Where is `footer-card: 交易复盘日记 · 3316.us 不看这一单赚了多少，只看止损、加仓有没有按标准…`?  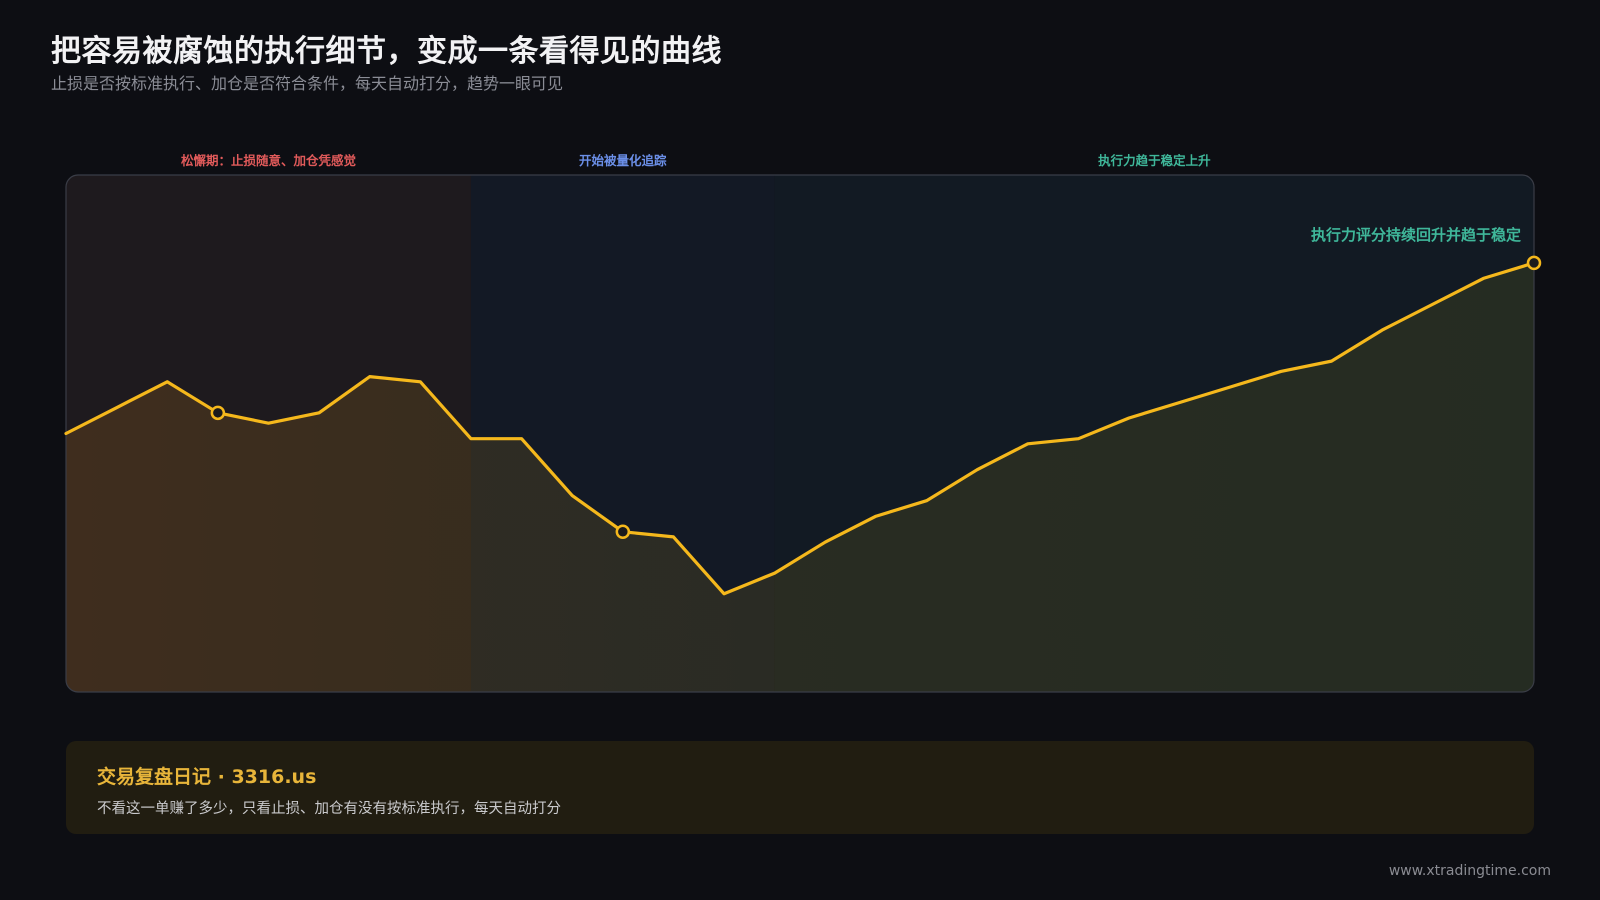 footer-card: 交易复盘日记 · 3316.us 不看这一单赚了多少，只看止损、加仓有没有按标准… is located at coordinates (800, 787).